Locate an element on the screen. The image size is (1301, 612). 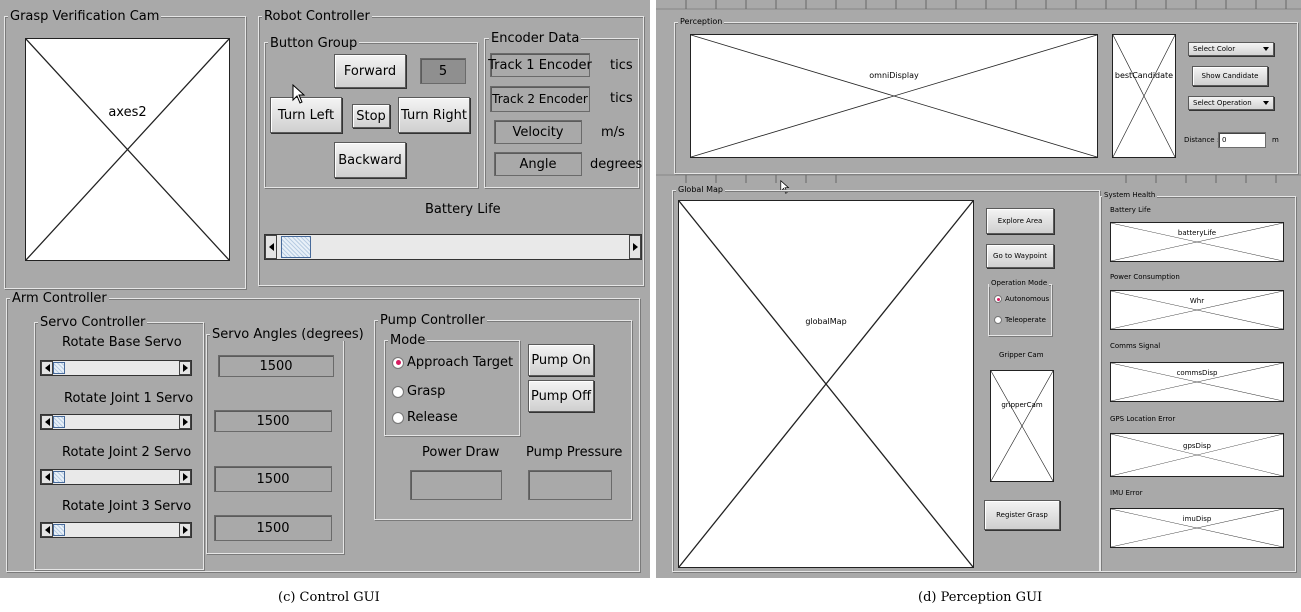
pump-pressure-label: Pump Pressure is located at coordinates (574, 452).